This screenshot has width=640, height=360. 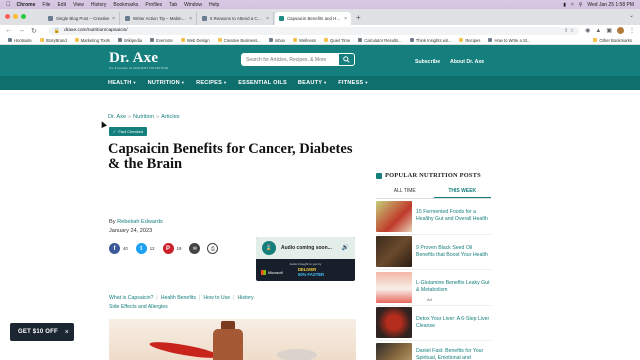 I want to click on nav-beauty: BEAUTY▼, so click(x=312, y=83).